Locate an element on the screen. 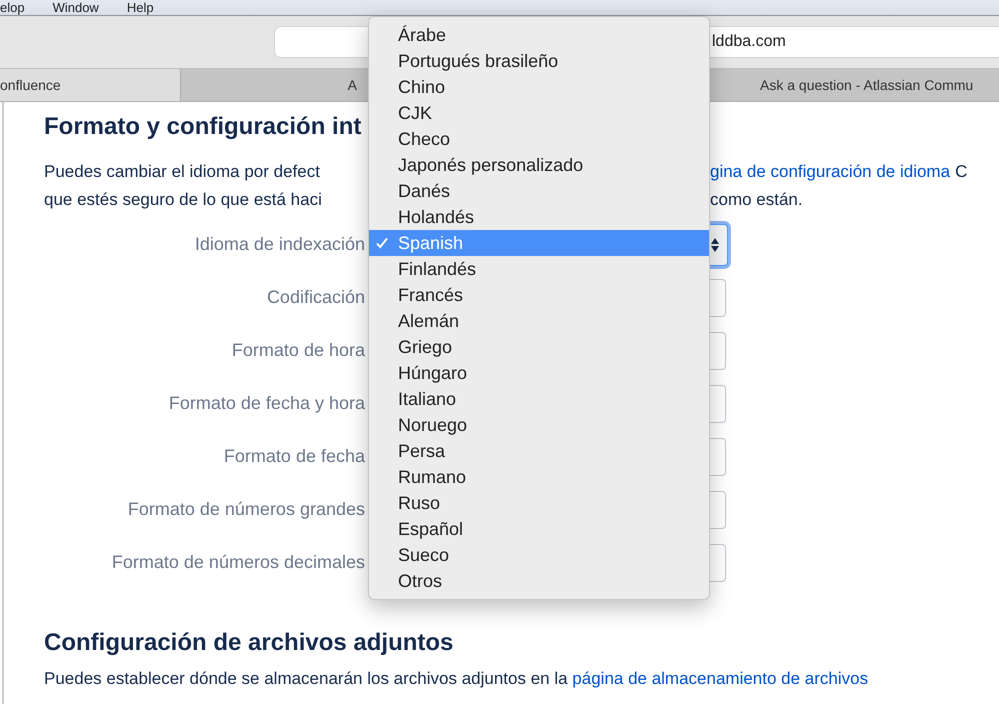 Image resolution: width=999 pixels, height=704 pixels. field-label: Formato de hora is located at coordinates (298, 350).